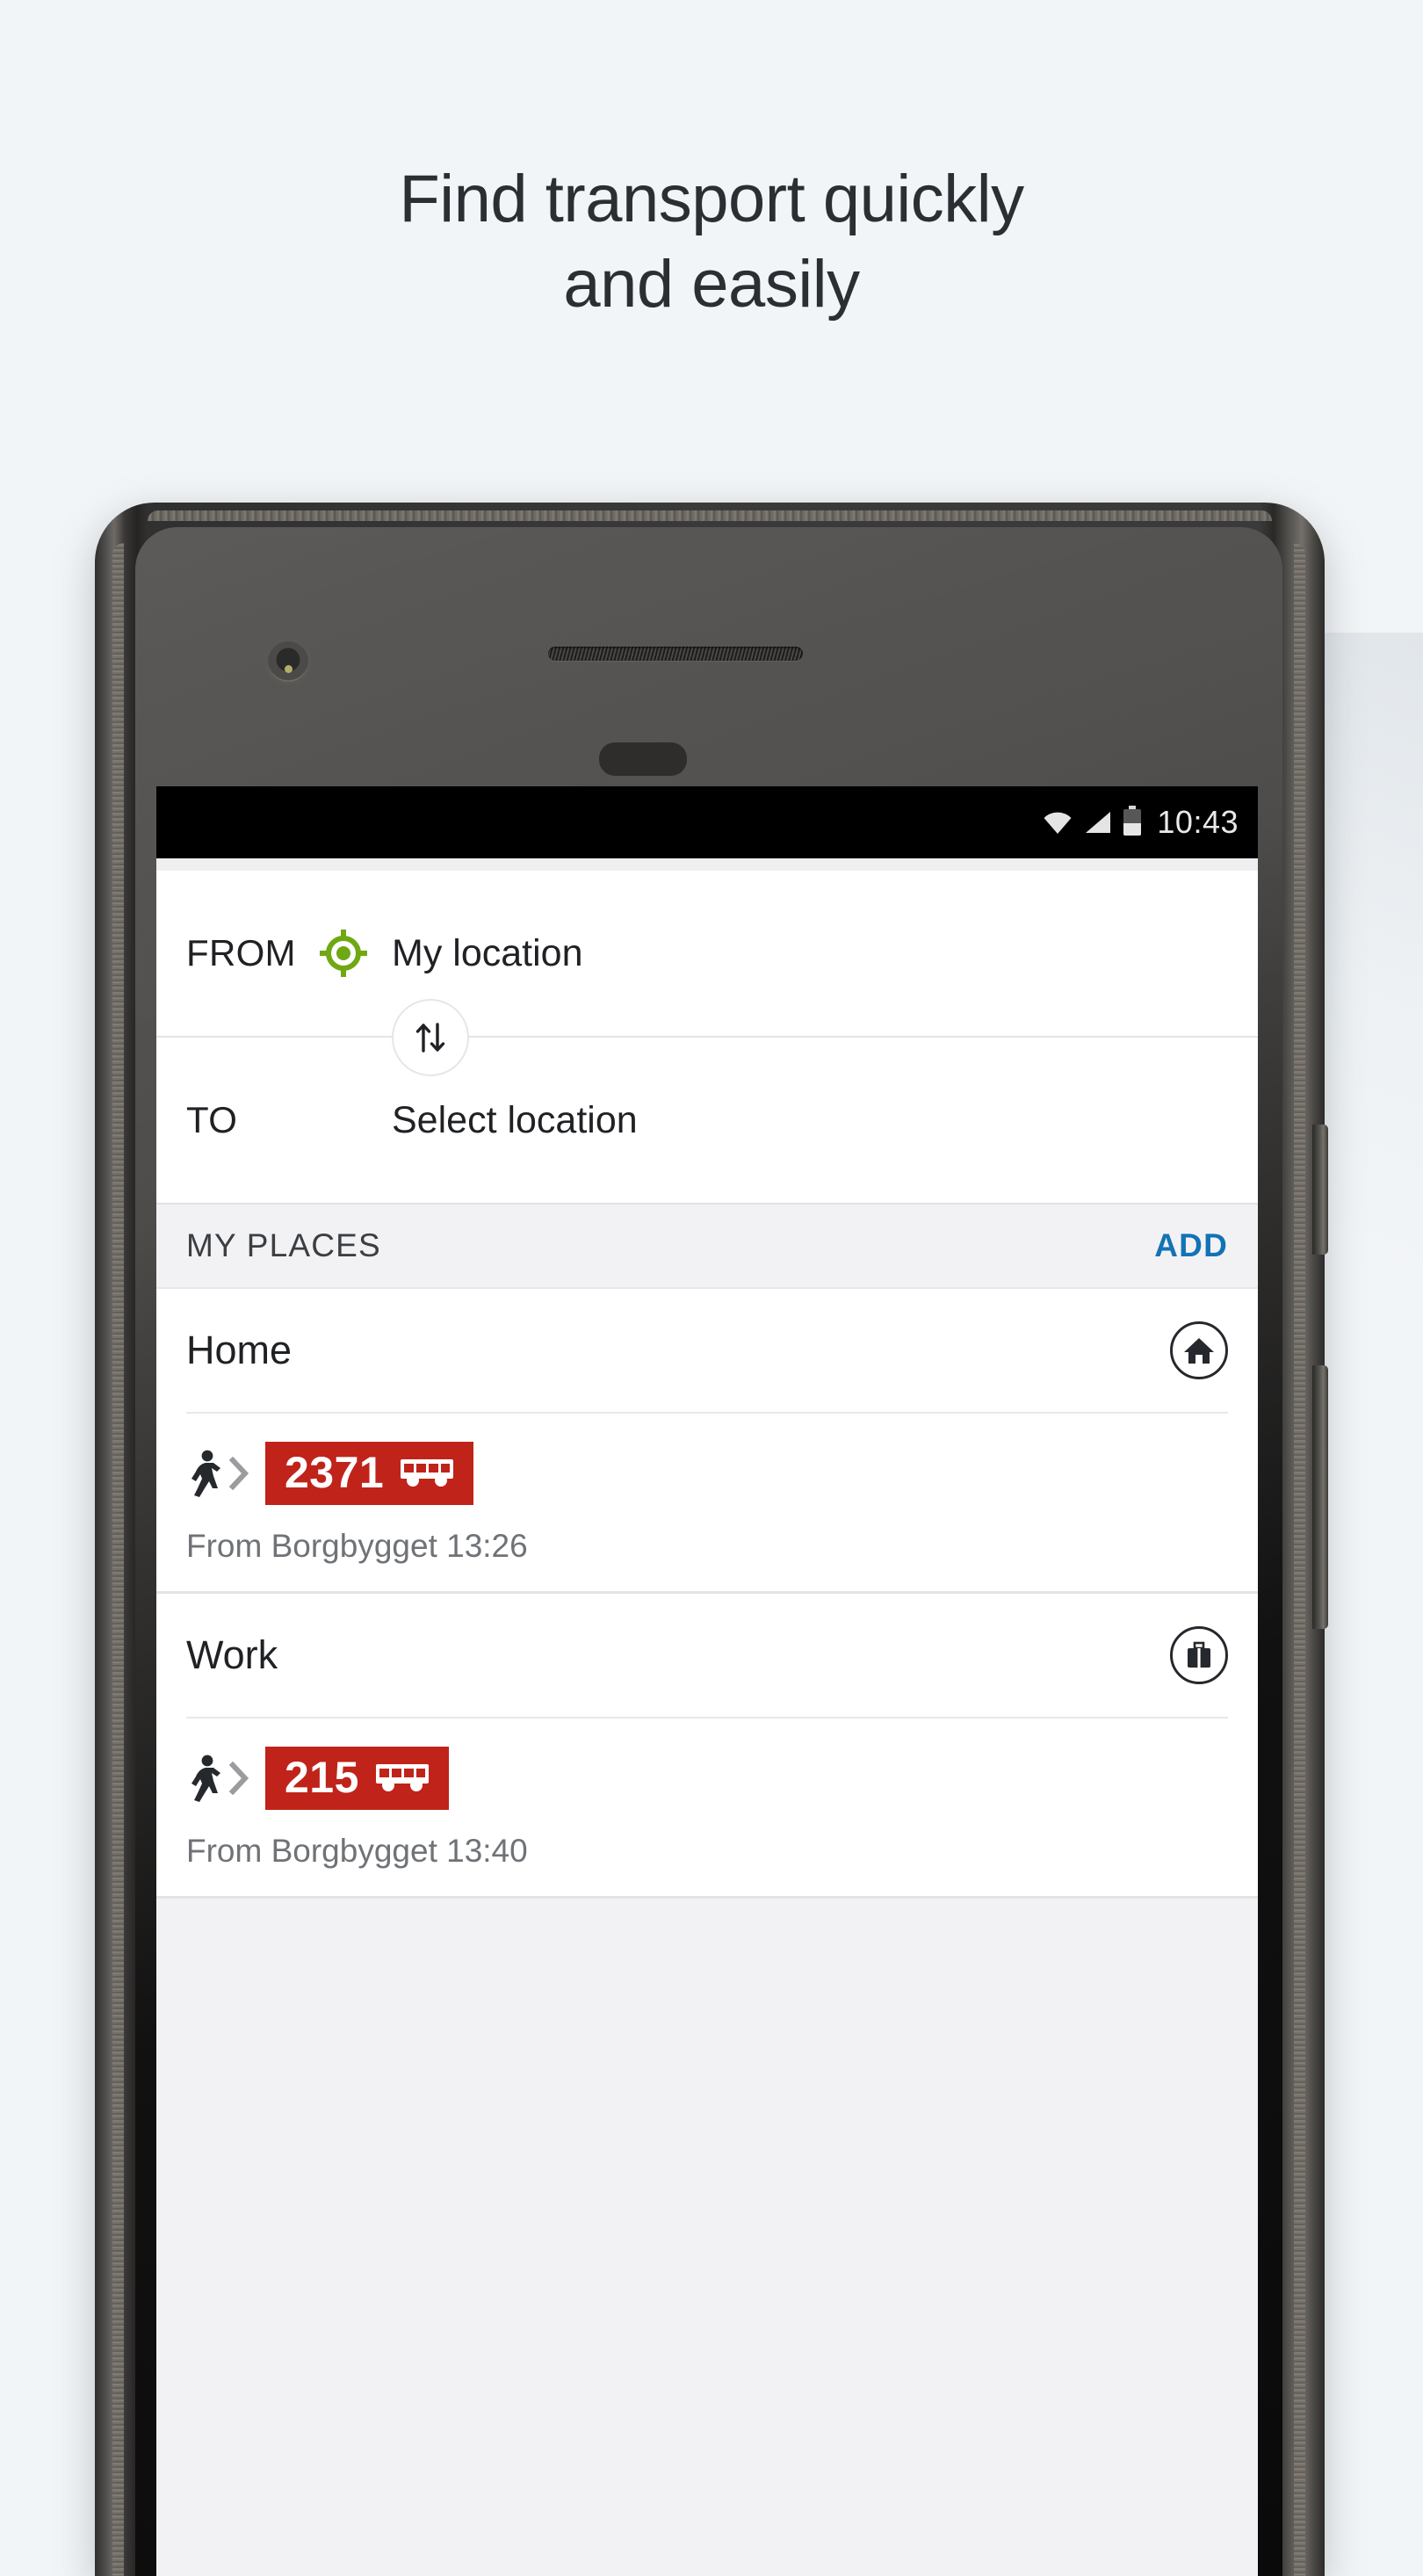 This screenshot has height=2576, width=1423. What do you see at coordinates (707, 1246) in the screenshot?
I see `my-places-header: MY PLACES ADD` at bounding box center [707, 1246].